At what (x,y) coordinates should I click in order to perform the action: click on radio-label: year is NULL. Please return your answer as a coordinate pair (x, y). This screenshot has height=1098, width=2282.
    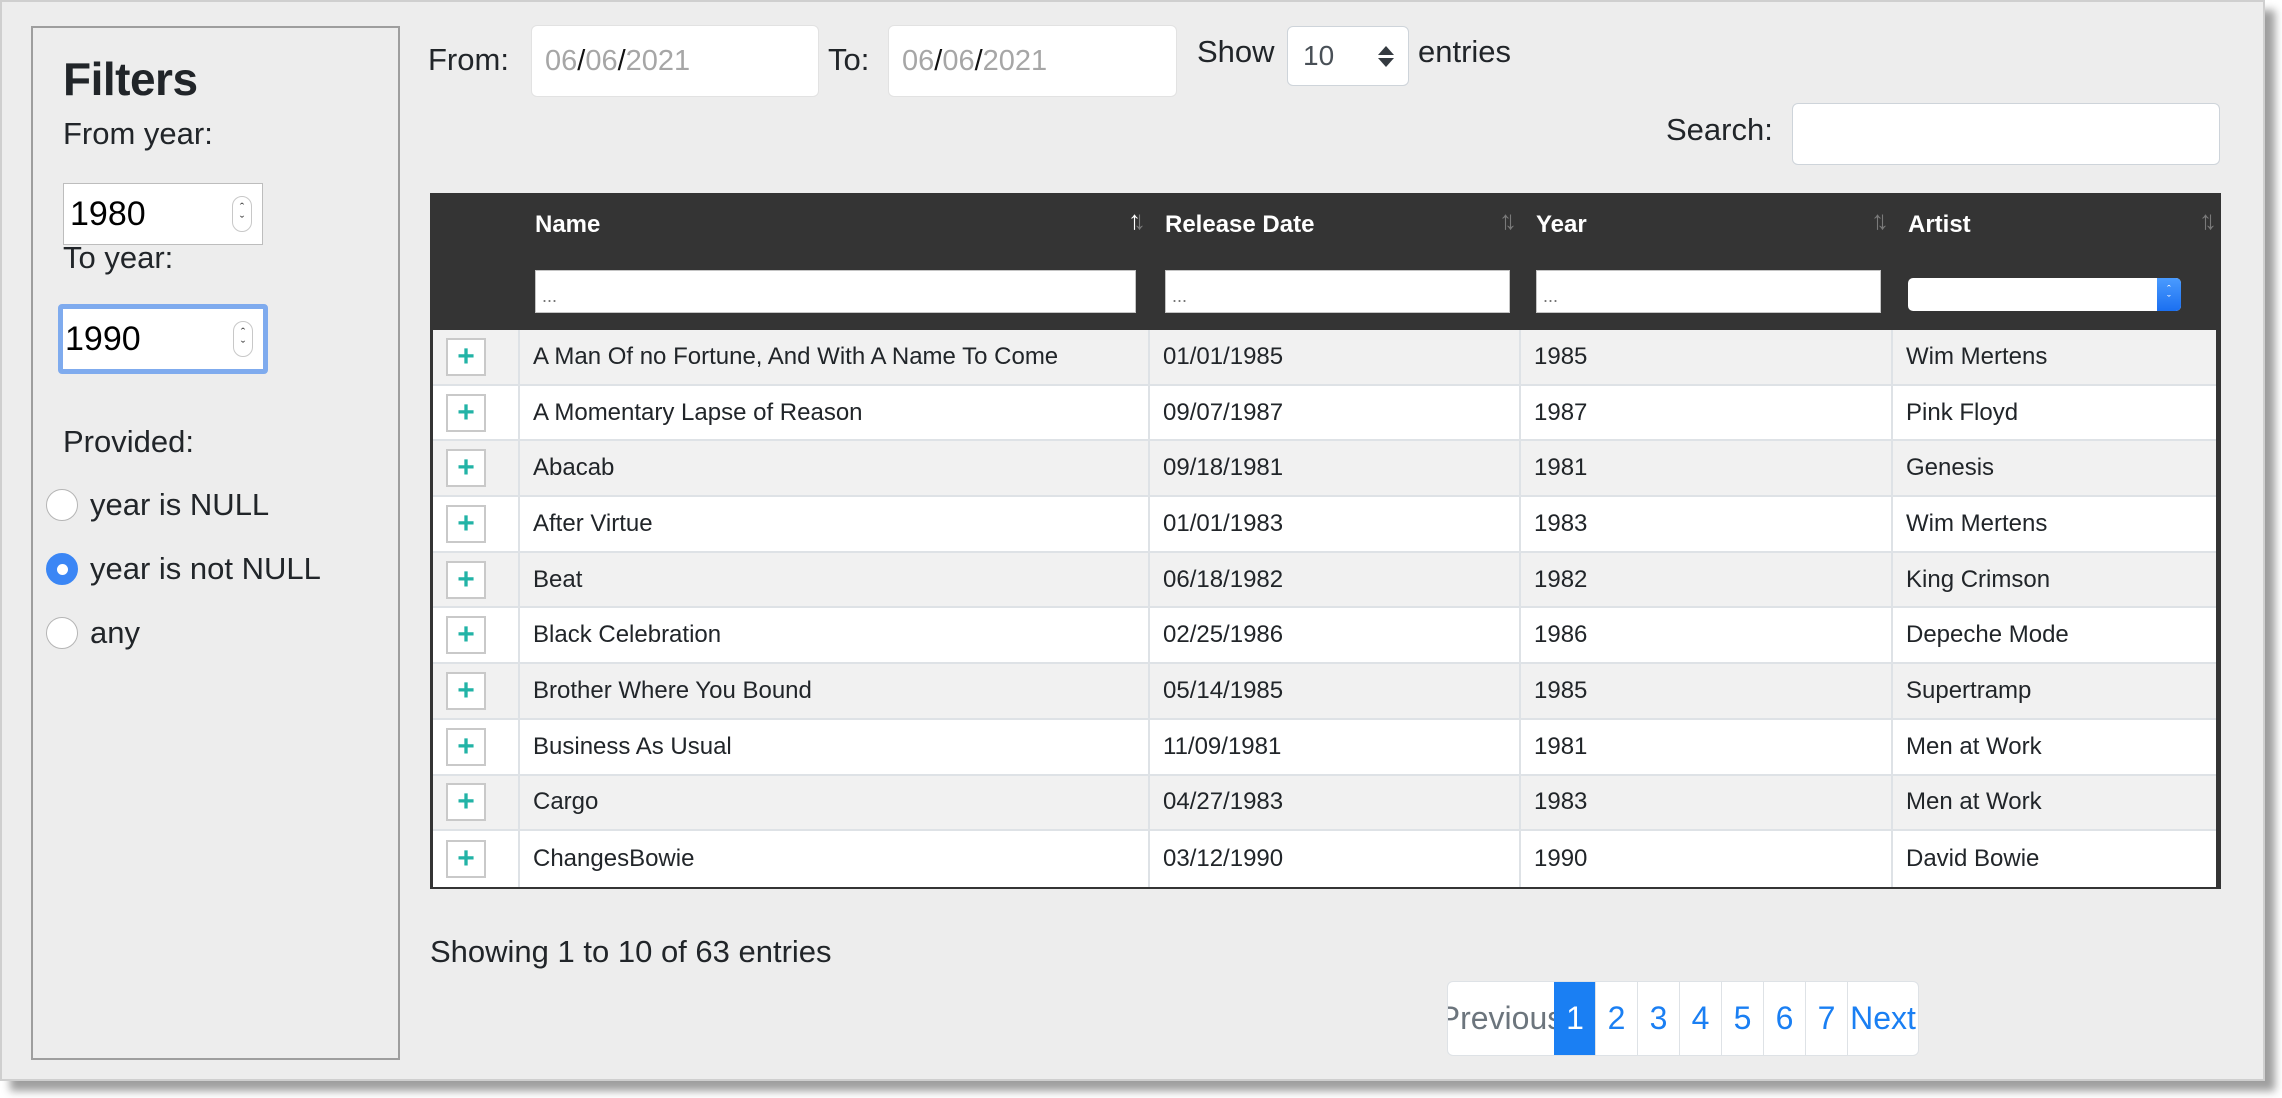
    Looking at the image, I should click on (180, 504).